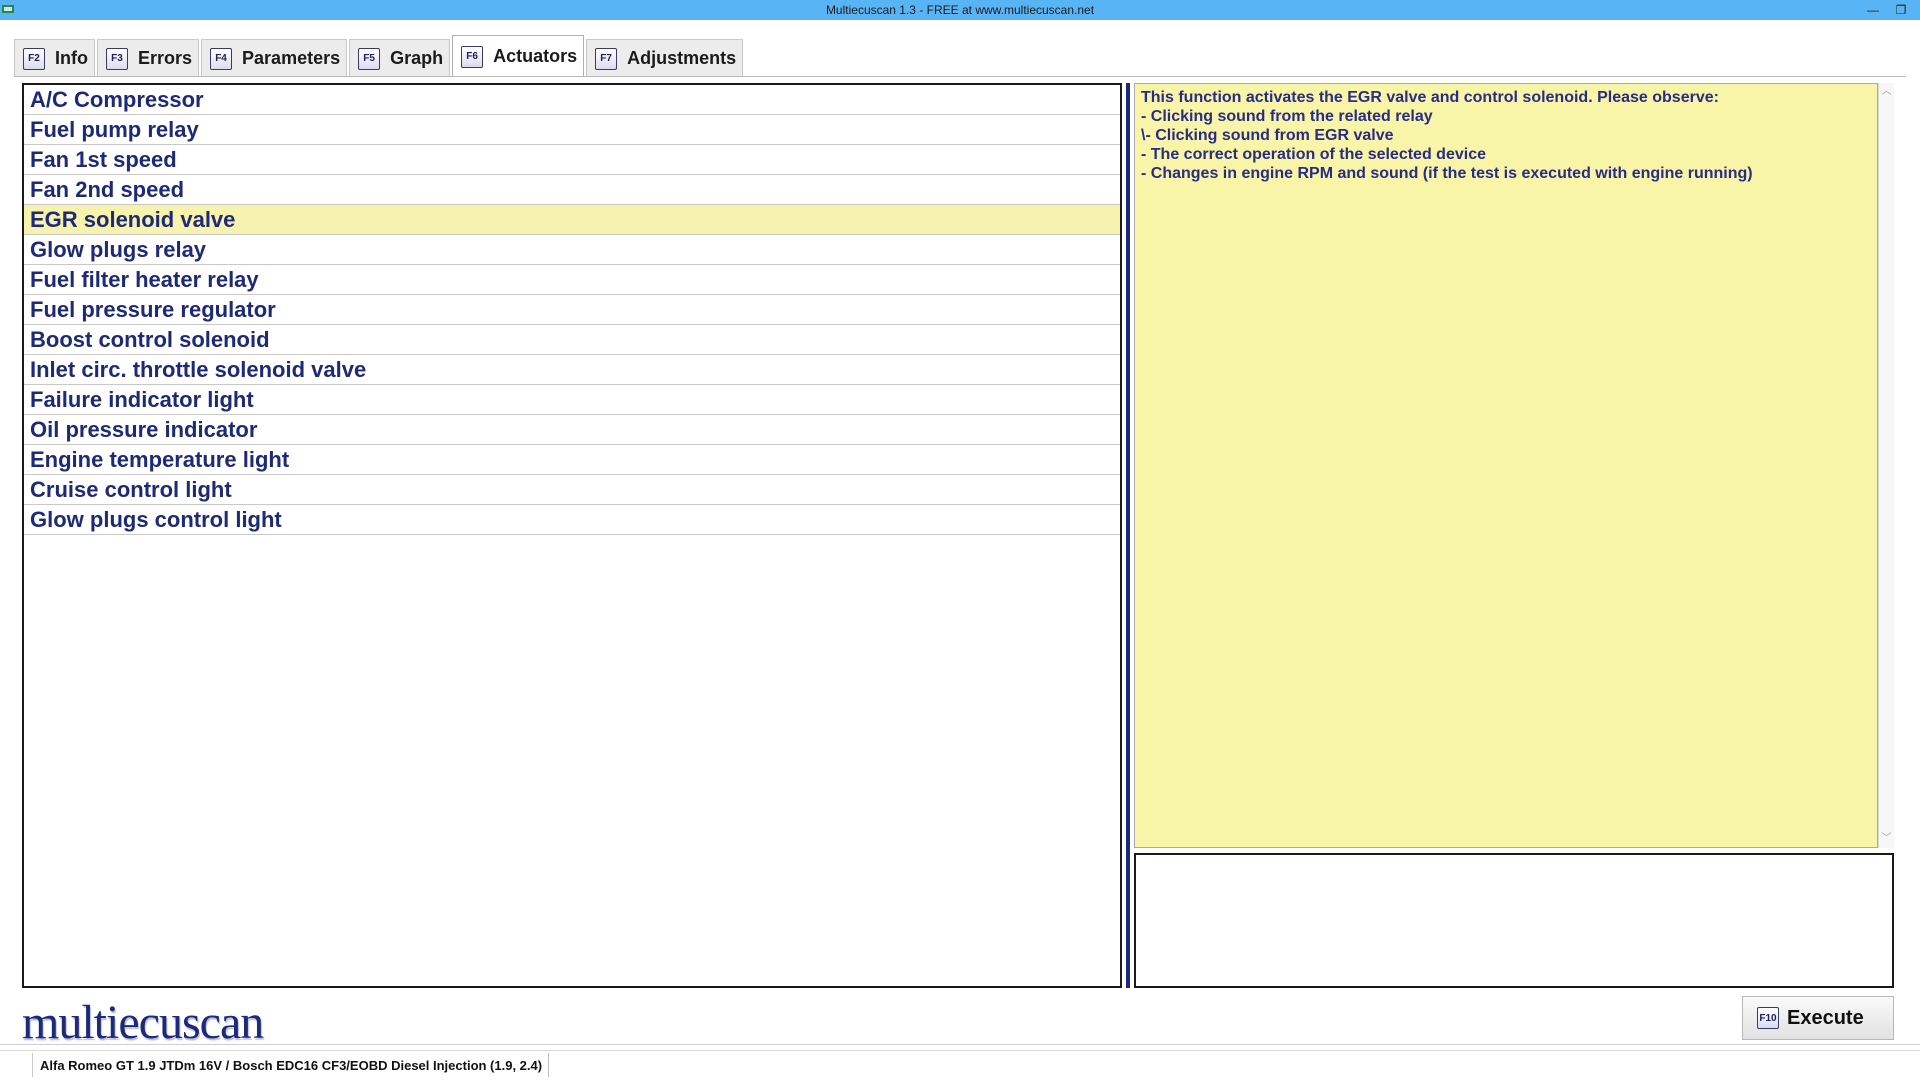 The image size is (1920, 1080). I want to click on list-item: Glow plugs relay, so click(572, 250).